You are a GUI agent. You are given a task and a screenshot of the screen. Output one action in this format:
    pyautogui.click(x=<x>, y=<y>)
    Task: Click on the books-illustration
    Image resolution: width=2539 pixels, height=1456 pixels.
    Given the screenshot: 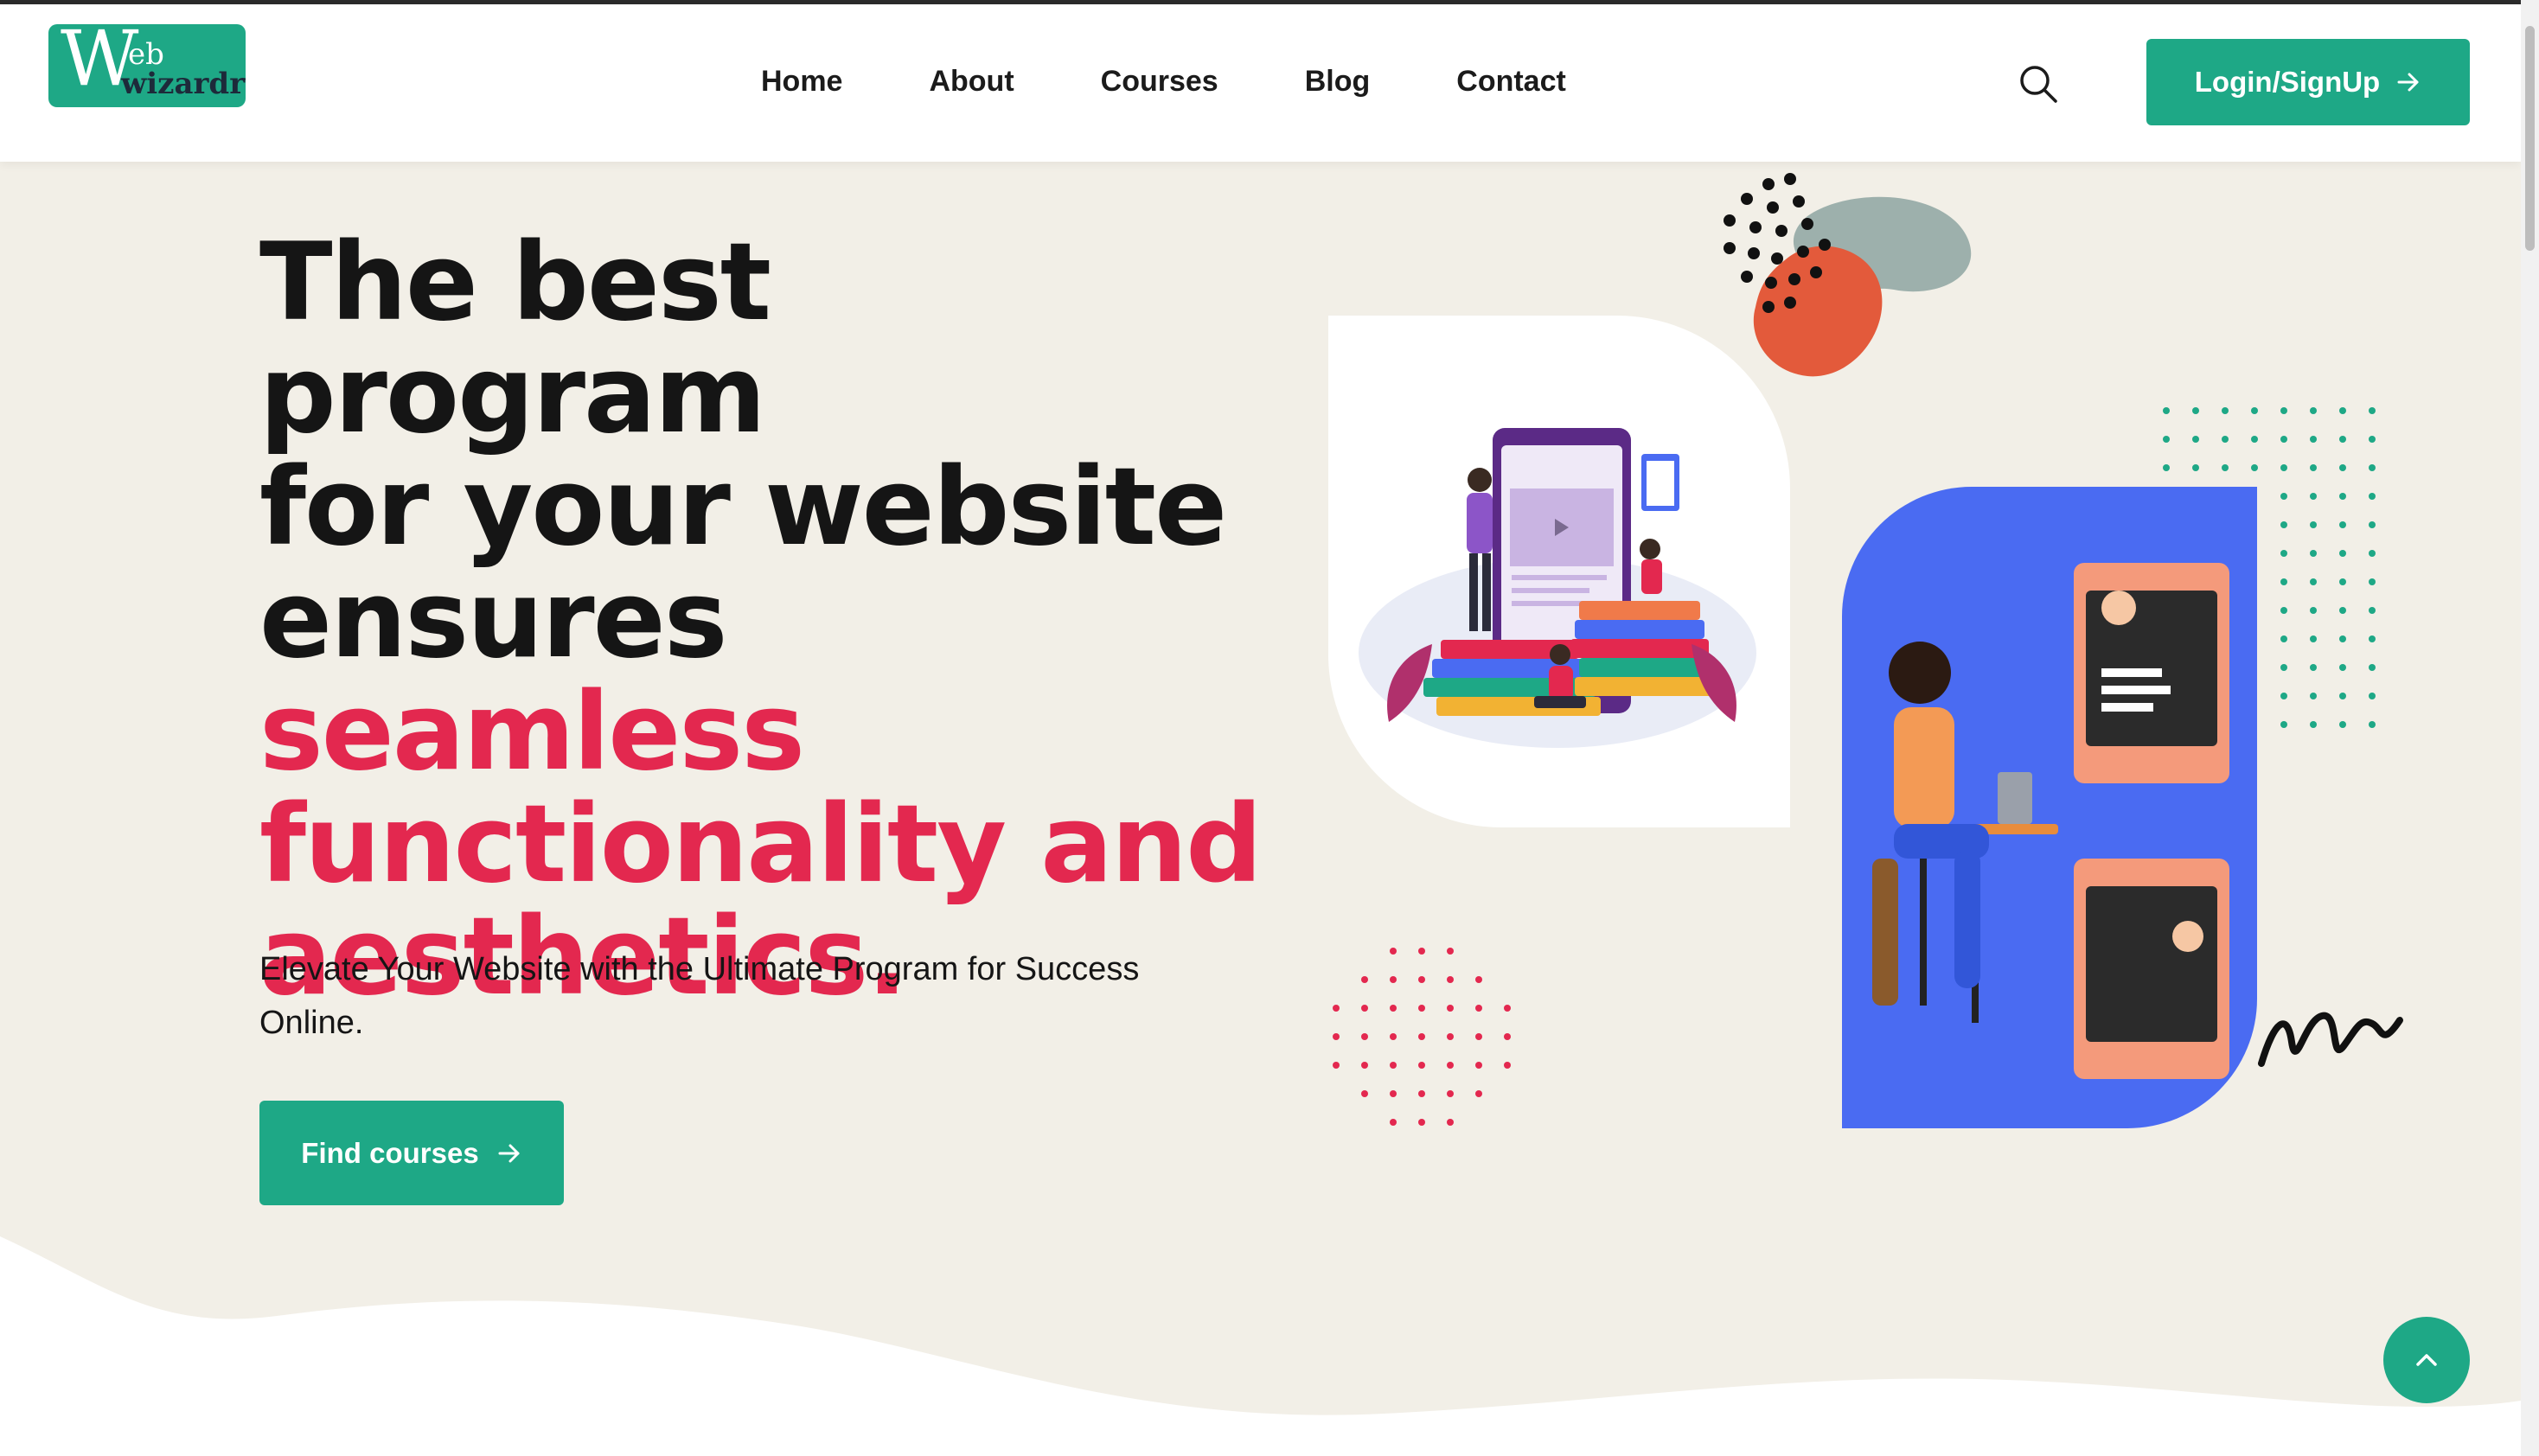 What is the action you would take?
    pyautogui.click(x=1557, y=588)
    